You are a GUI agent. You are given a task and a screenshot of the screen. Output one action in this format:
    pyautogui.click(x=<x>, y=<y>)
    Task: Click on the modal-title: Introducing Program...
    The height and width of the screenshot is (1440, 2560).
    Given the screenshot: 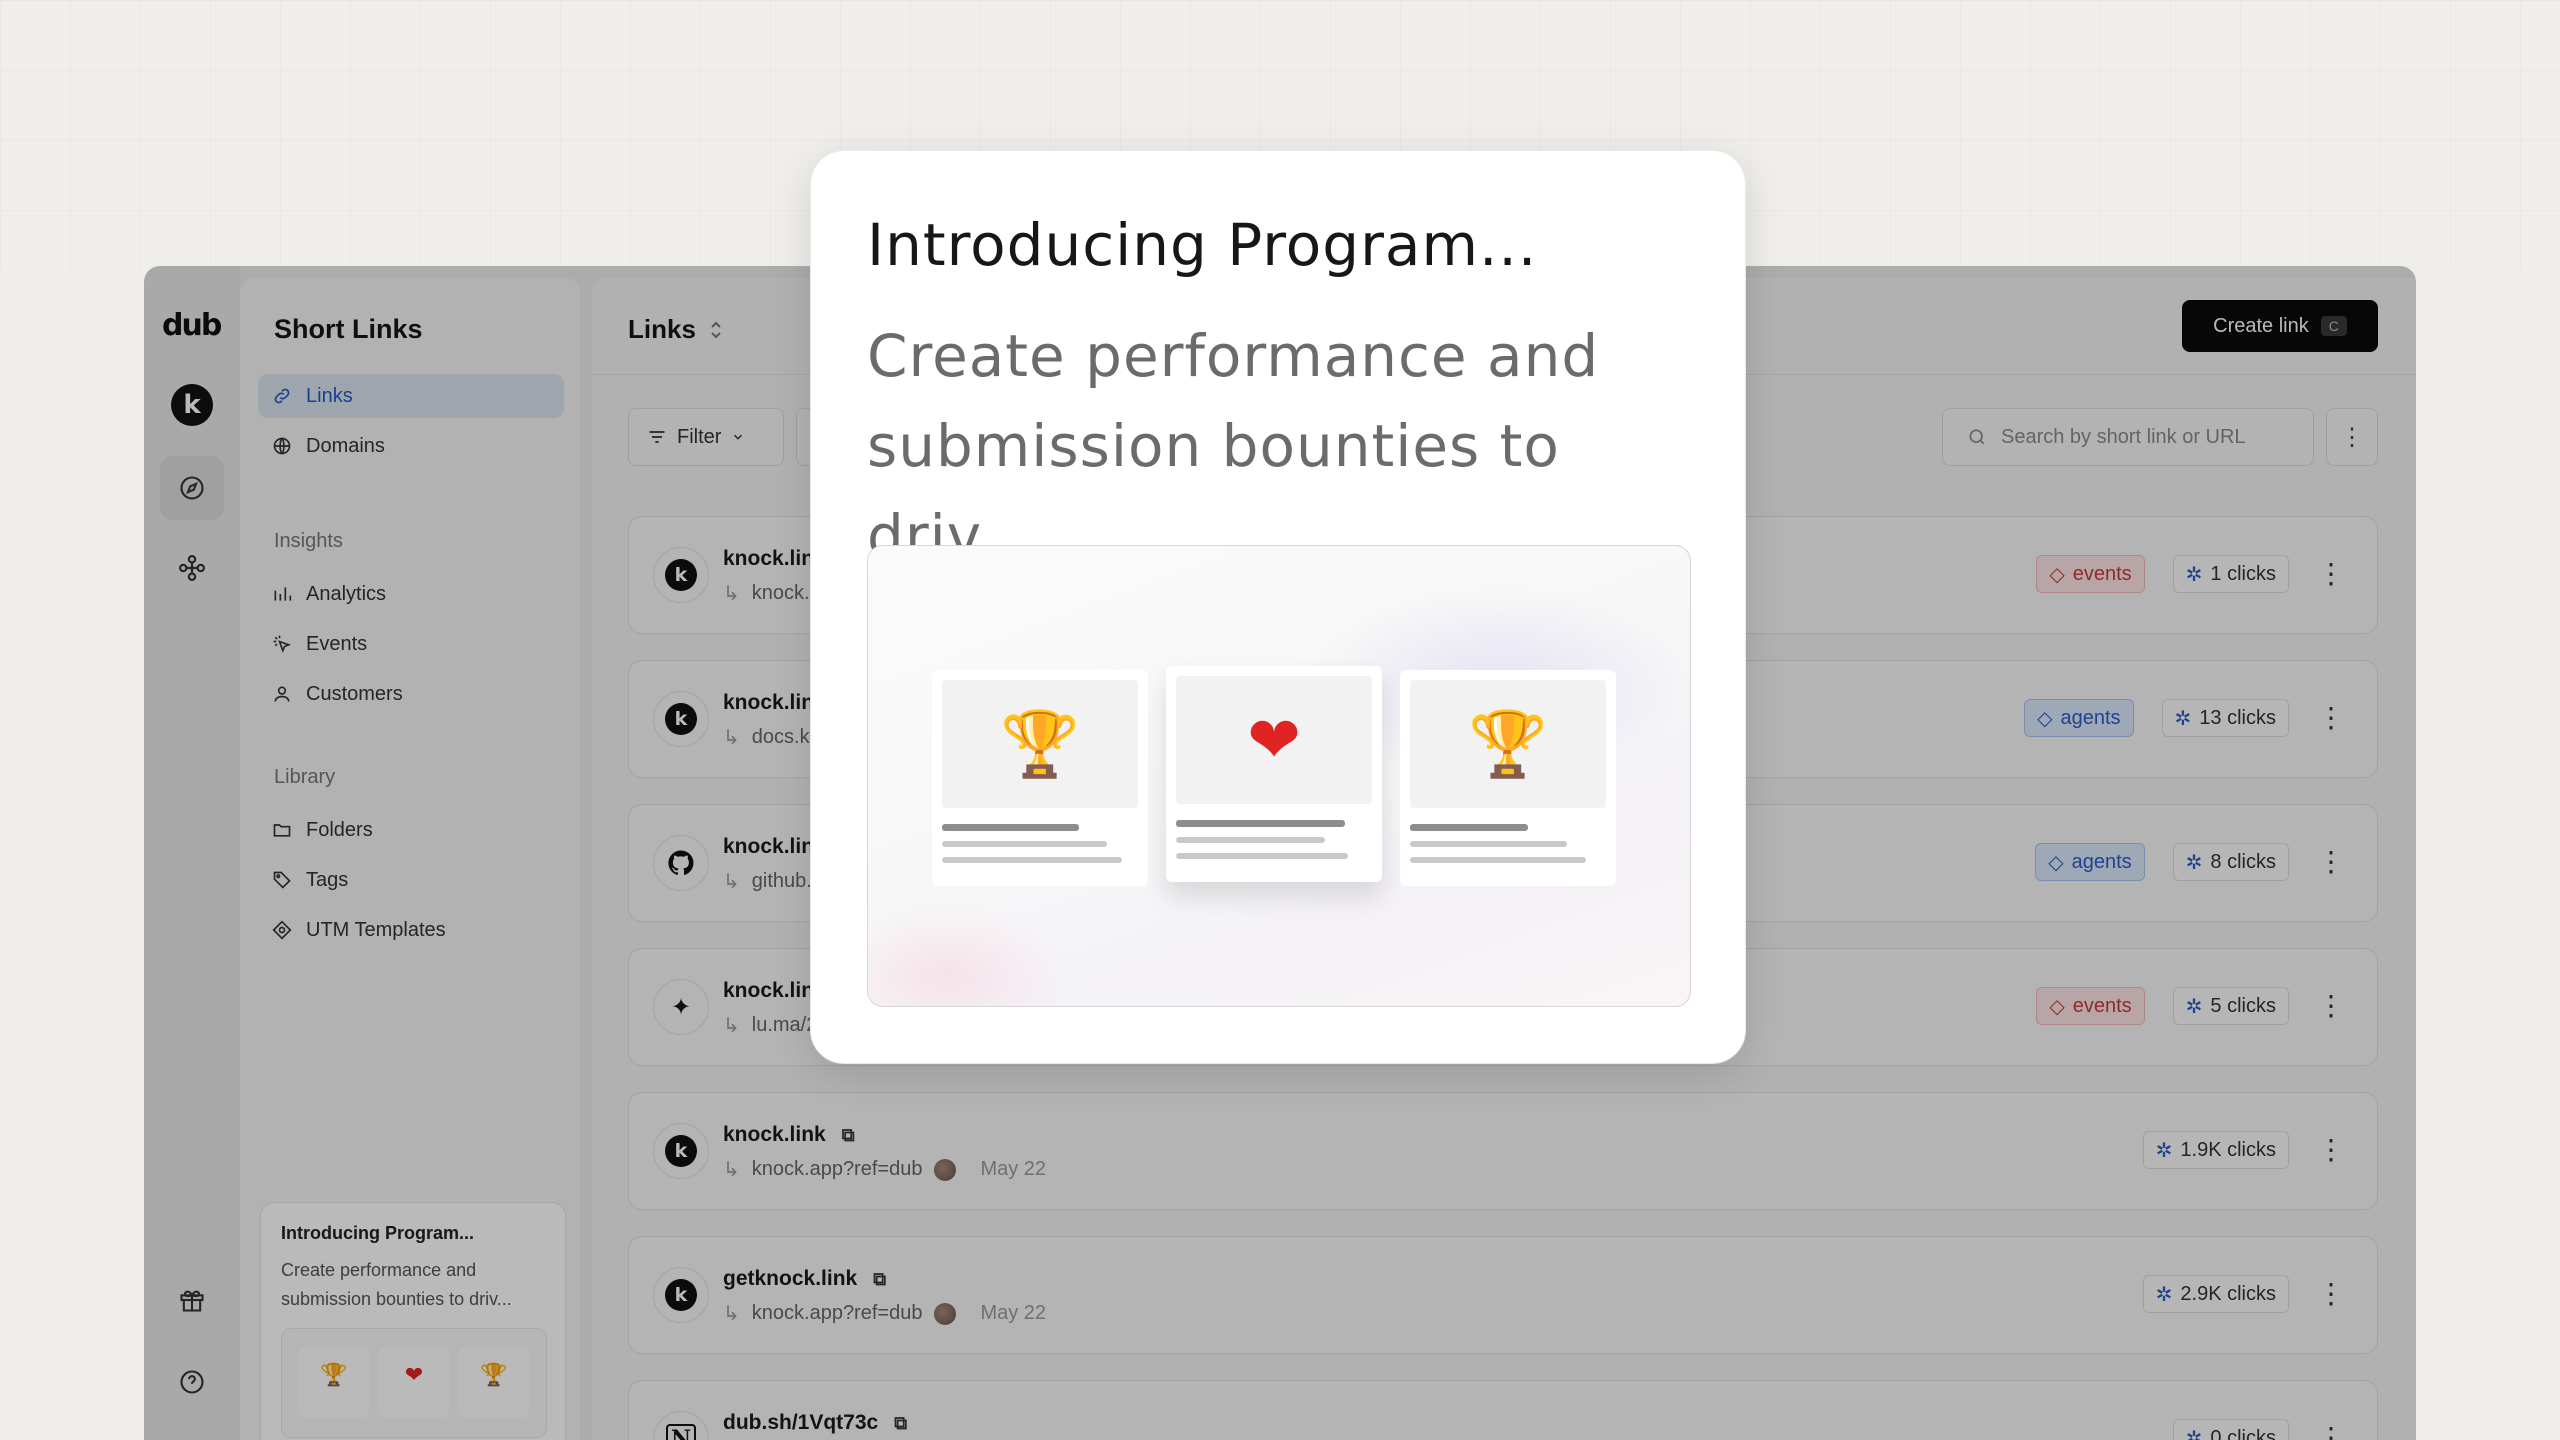 What is the action you would take?
    pyautogui.click(x=1202, y=245)
    